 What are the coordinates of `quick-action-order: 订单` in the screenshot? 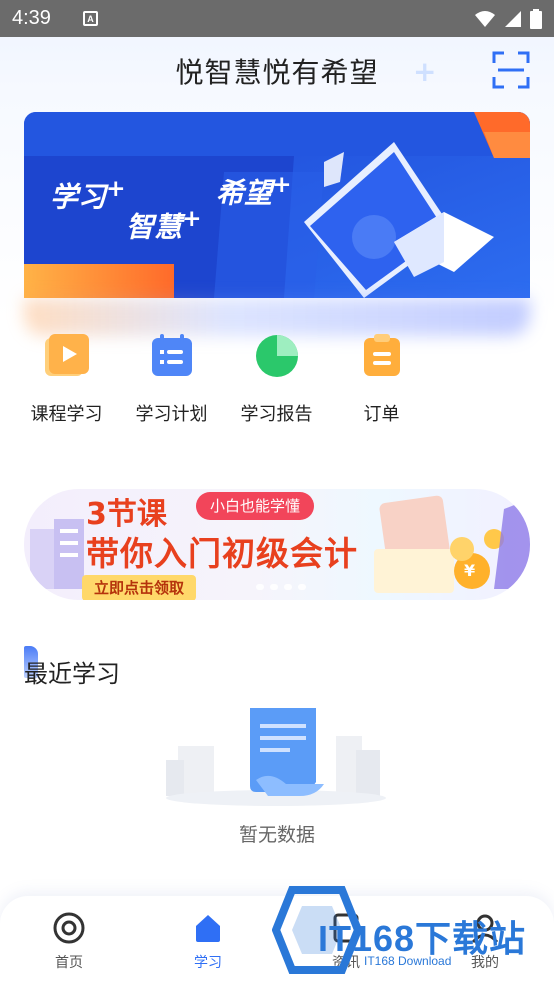 It's located at (381, 380).